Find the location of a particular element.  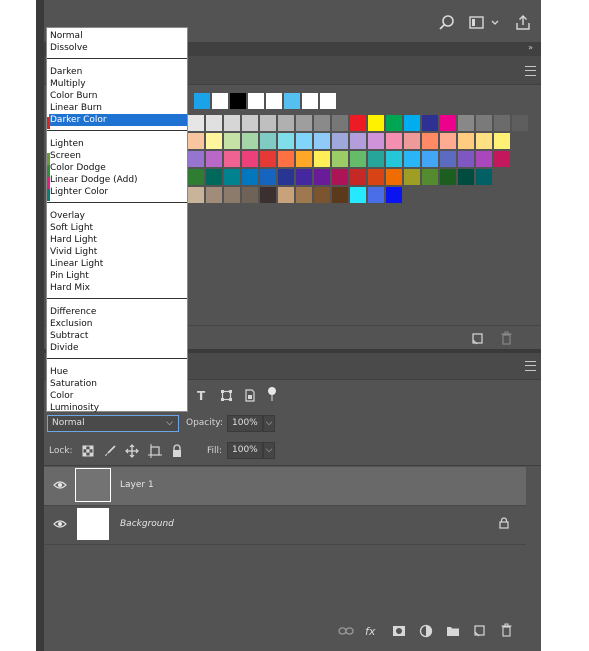

blend-mode-option: Pin Light is located at coordinates (118, 276).